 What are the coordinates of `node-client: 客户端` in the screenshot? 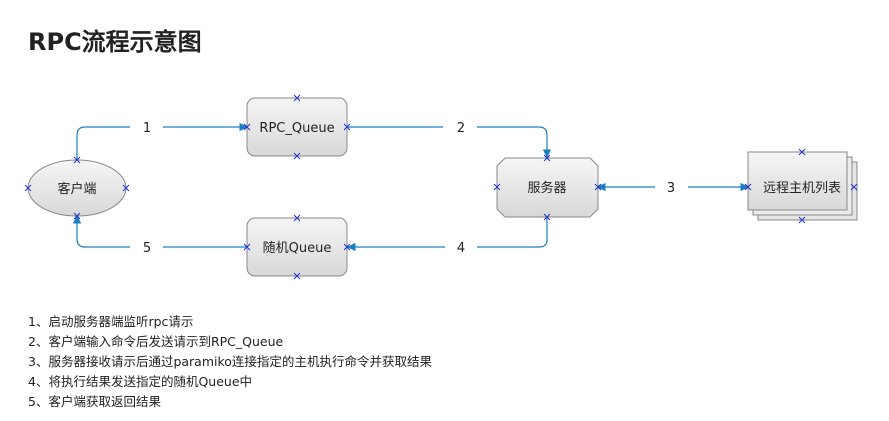 It's located at (77, 188).